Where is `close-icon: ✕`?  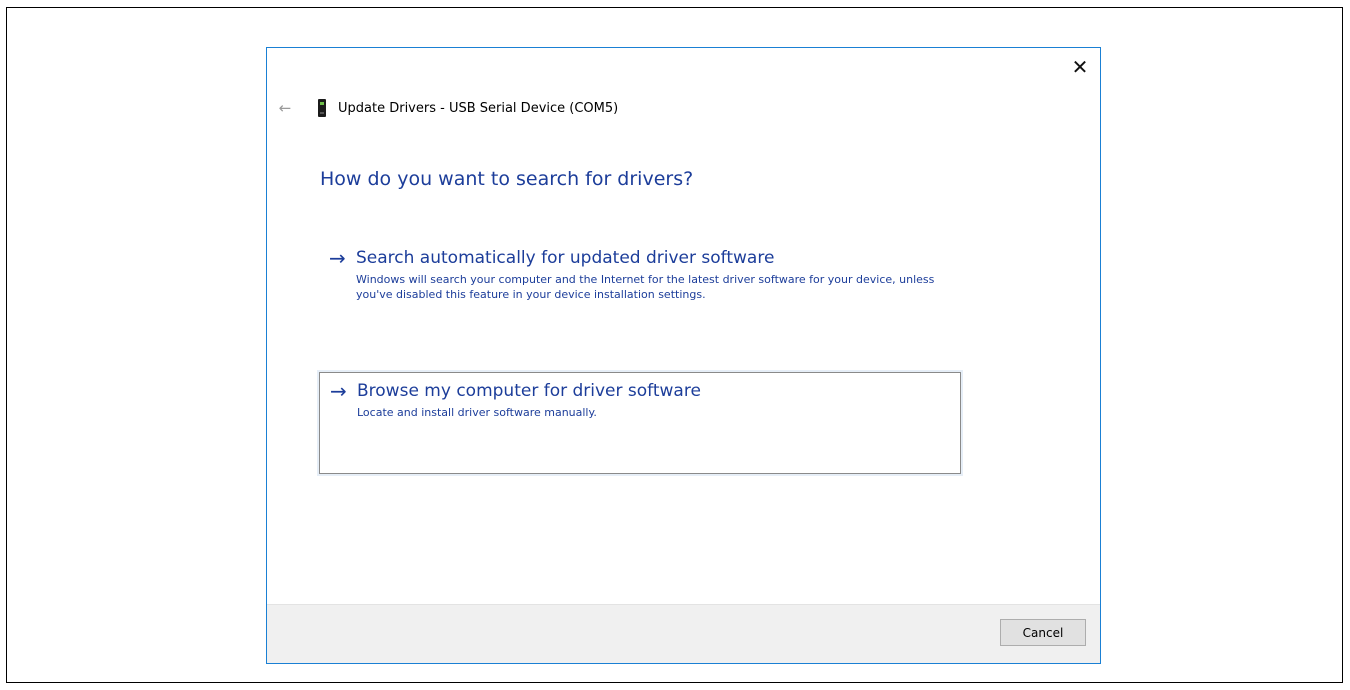 close-icon: ✕ is located at coordinates (1080, 67).